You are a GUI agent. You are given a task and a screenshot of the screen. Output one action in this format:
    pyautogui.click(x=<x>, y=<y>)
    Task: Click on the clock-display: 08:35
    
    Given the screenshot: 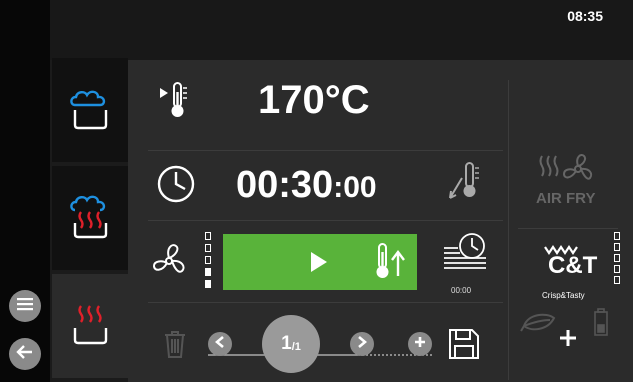 What is the action you would take?
    pyautogui.click(x=585, y=16)
    